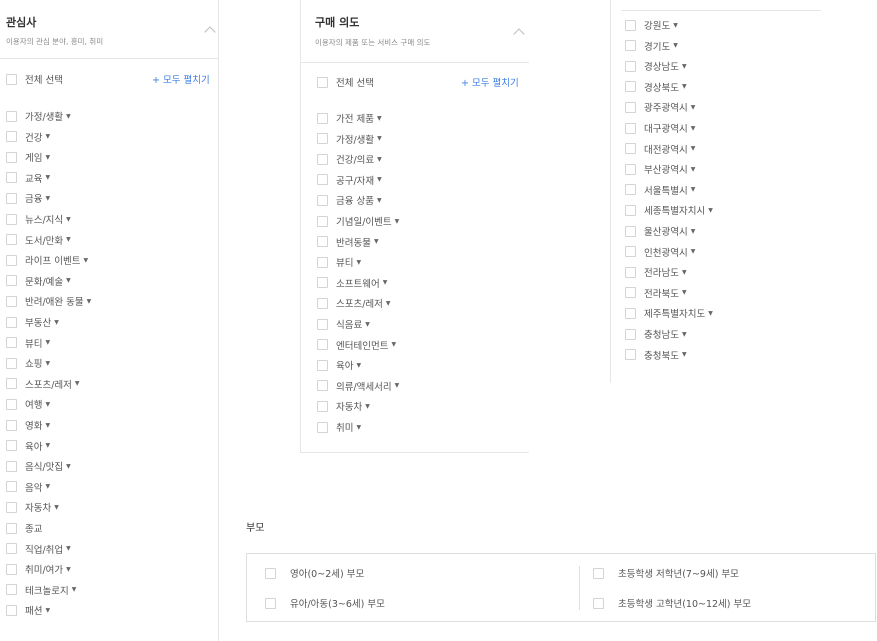 This screenshot has height=641, width=877. What do you see at coordinates (660, 169) in the screenshot?
I see `region-item: 부산광역시 ▼` at bounding box center [660, 169].